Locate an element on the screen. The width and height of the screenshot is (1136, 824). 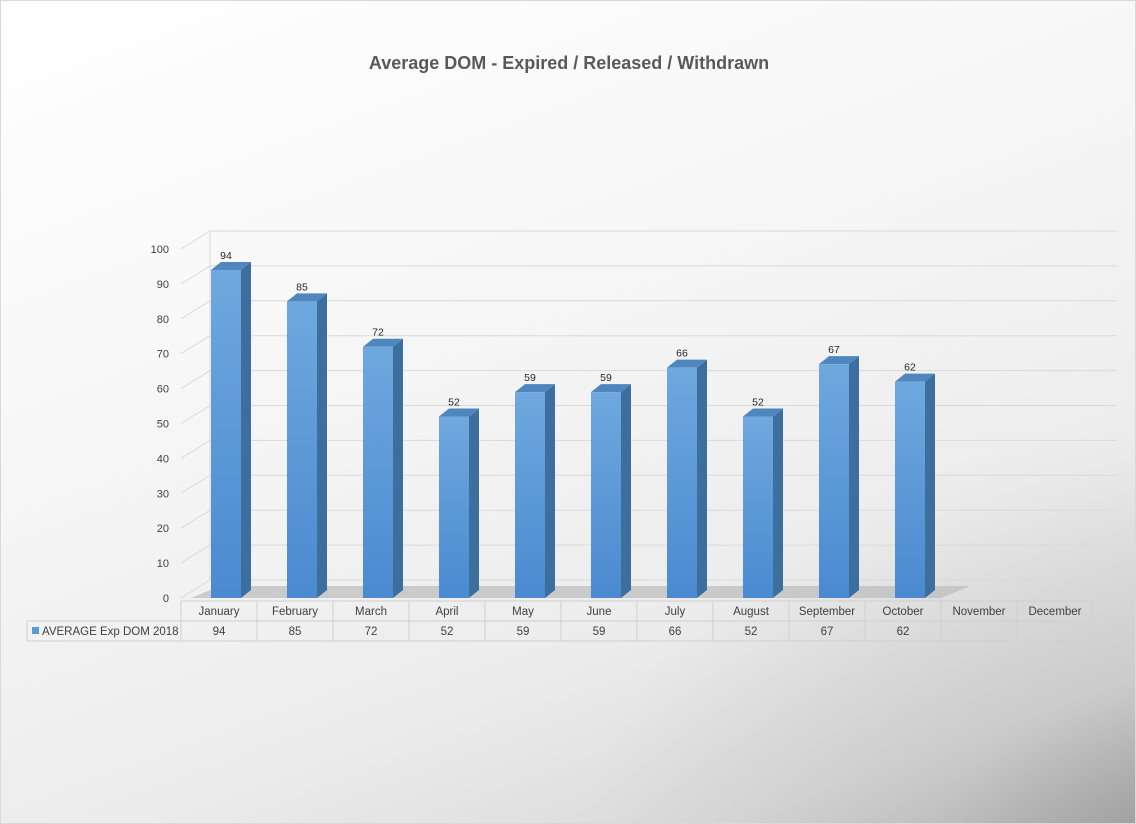
x-tick-label: February is located at coordinates (295, 612).